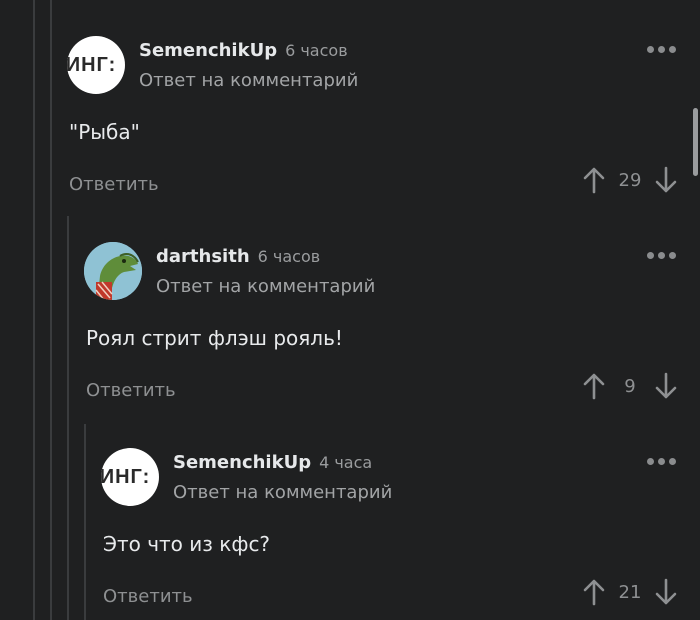 The image size is (700, 620). I want to click on comment-author: SemenchikUp 6 часов, so click(243, 50).